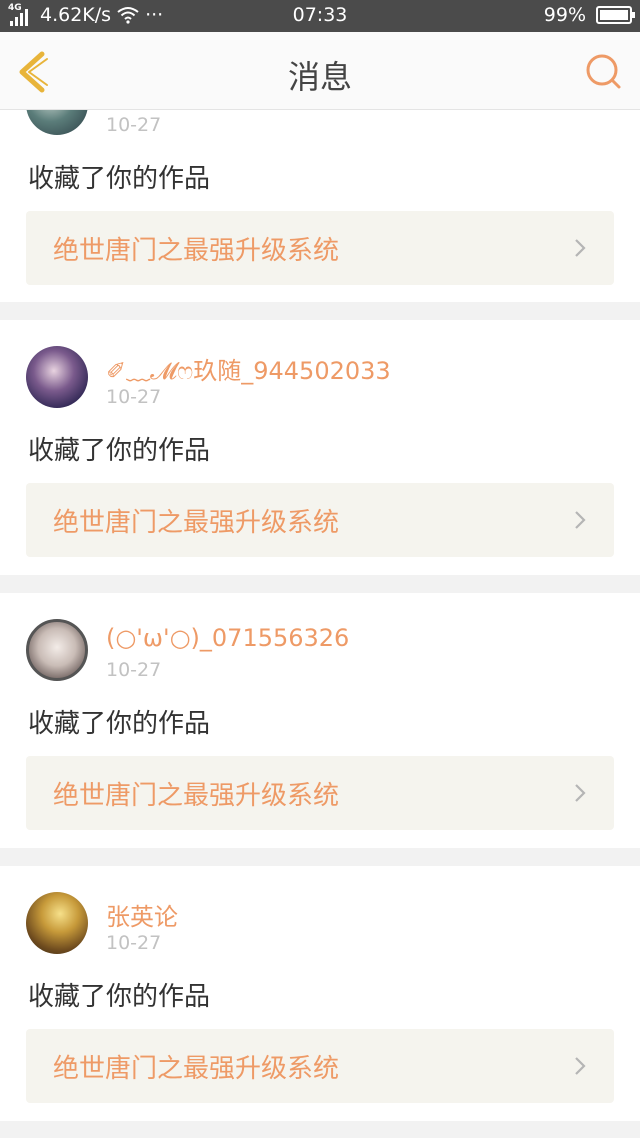 The width and height of the screenshot is (640, 1138). I want to click on user-name: (○'ω'○)_071556326, so click(227, 638).